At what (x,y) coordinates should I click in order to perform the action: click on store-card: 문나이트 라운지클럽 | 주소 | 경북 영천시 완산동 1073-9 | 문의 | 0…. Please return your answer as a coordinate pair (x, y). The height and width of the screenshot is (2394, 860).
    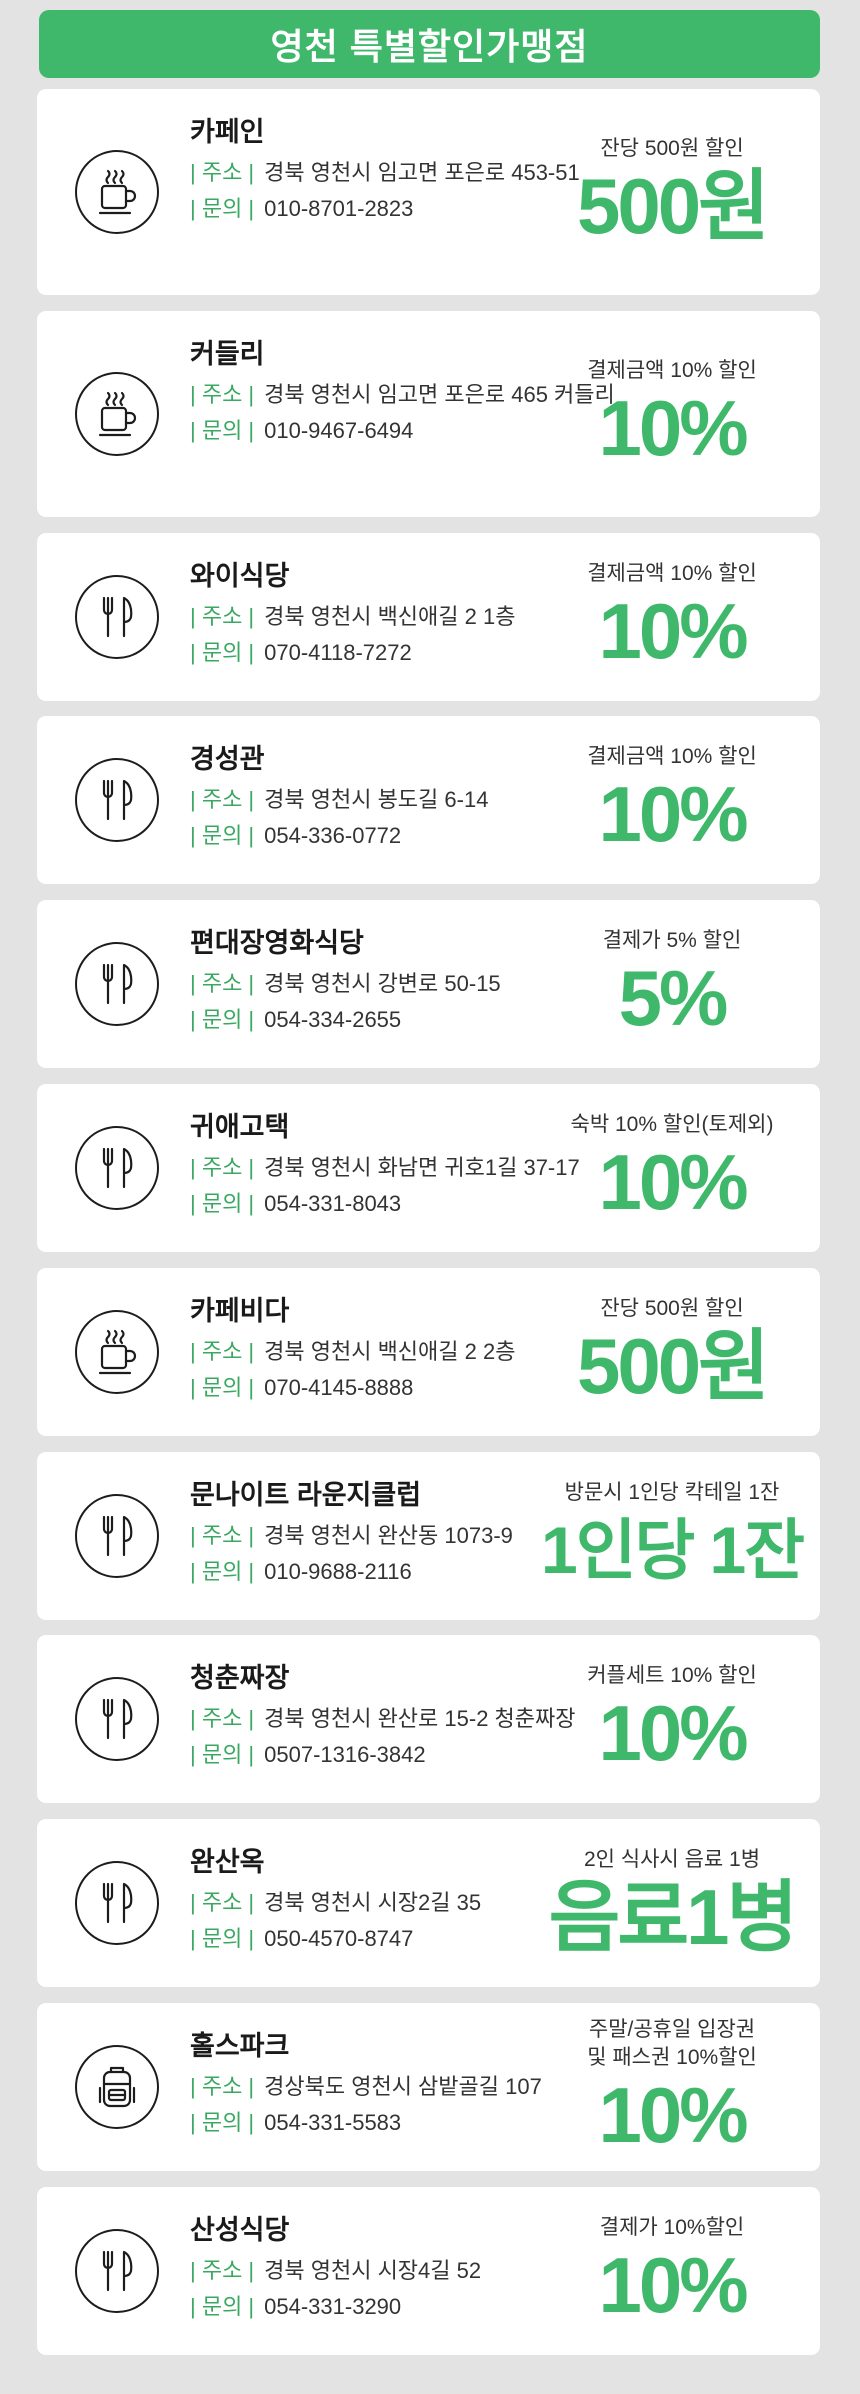
    Looking at the image, I should click on (428, 1536).